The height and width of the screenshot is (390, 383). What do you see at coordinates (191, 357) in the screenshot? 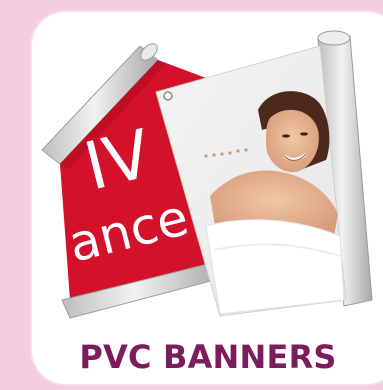
I see `product-title: PVC BANNERS` at bounding box center [191, 357].